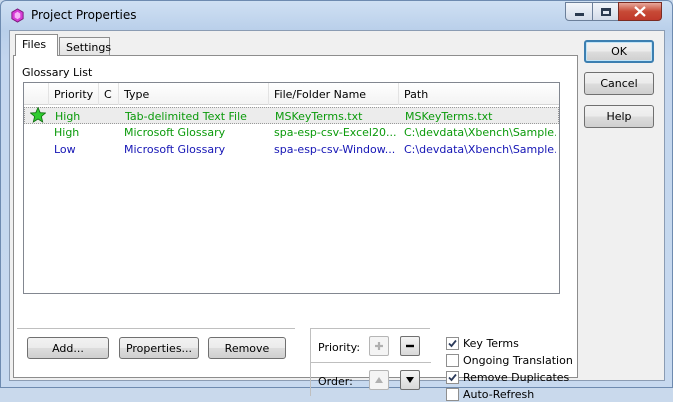  I want to click on key-terms-checkbox, so click(452, 343).